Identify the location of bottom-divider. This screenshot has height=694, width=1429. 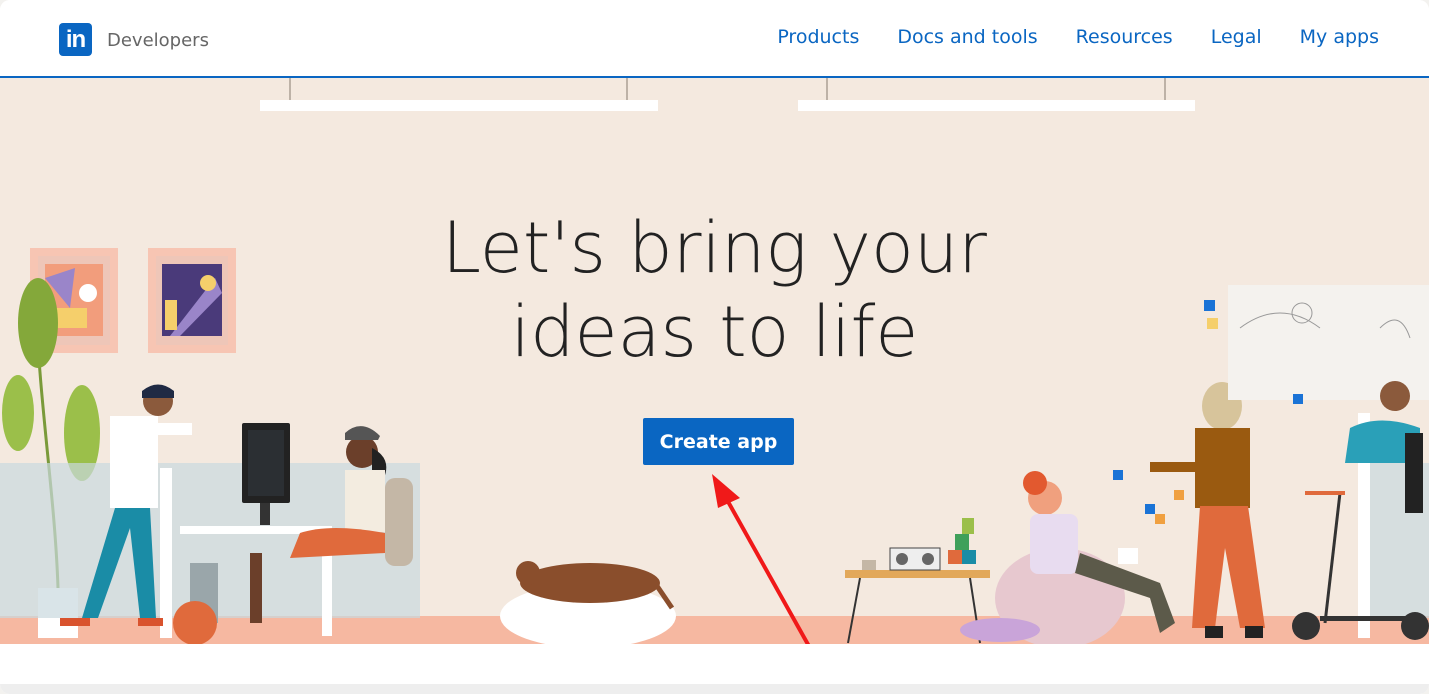
(714, 689).